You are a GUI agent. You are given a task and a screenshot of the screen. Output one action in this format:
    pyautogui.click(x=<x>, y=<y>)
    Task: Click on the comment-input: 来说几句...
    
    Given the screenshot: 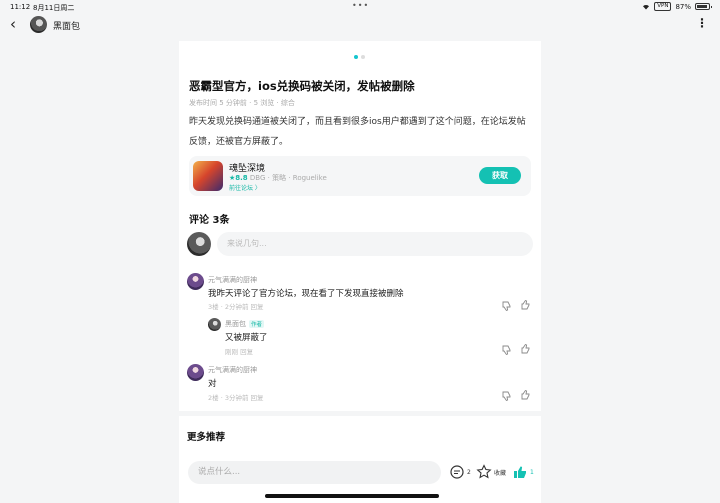 What is the action you would take?
    pyautogui.click(x=375, y=244)
    